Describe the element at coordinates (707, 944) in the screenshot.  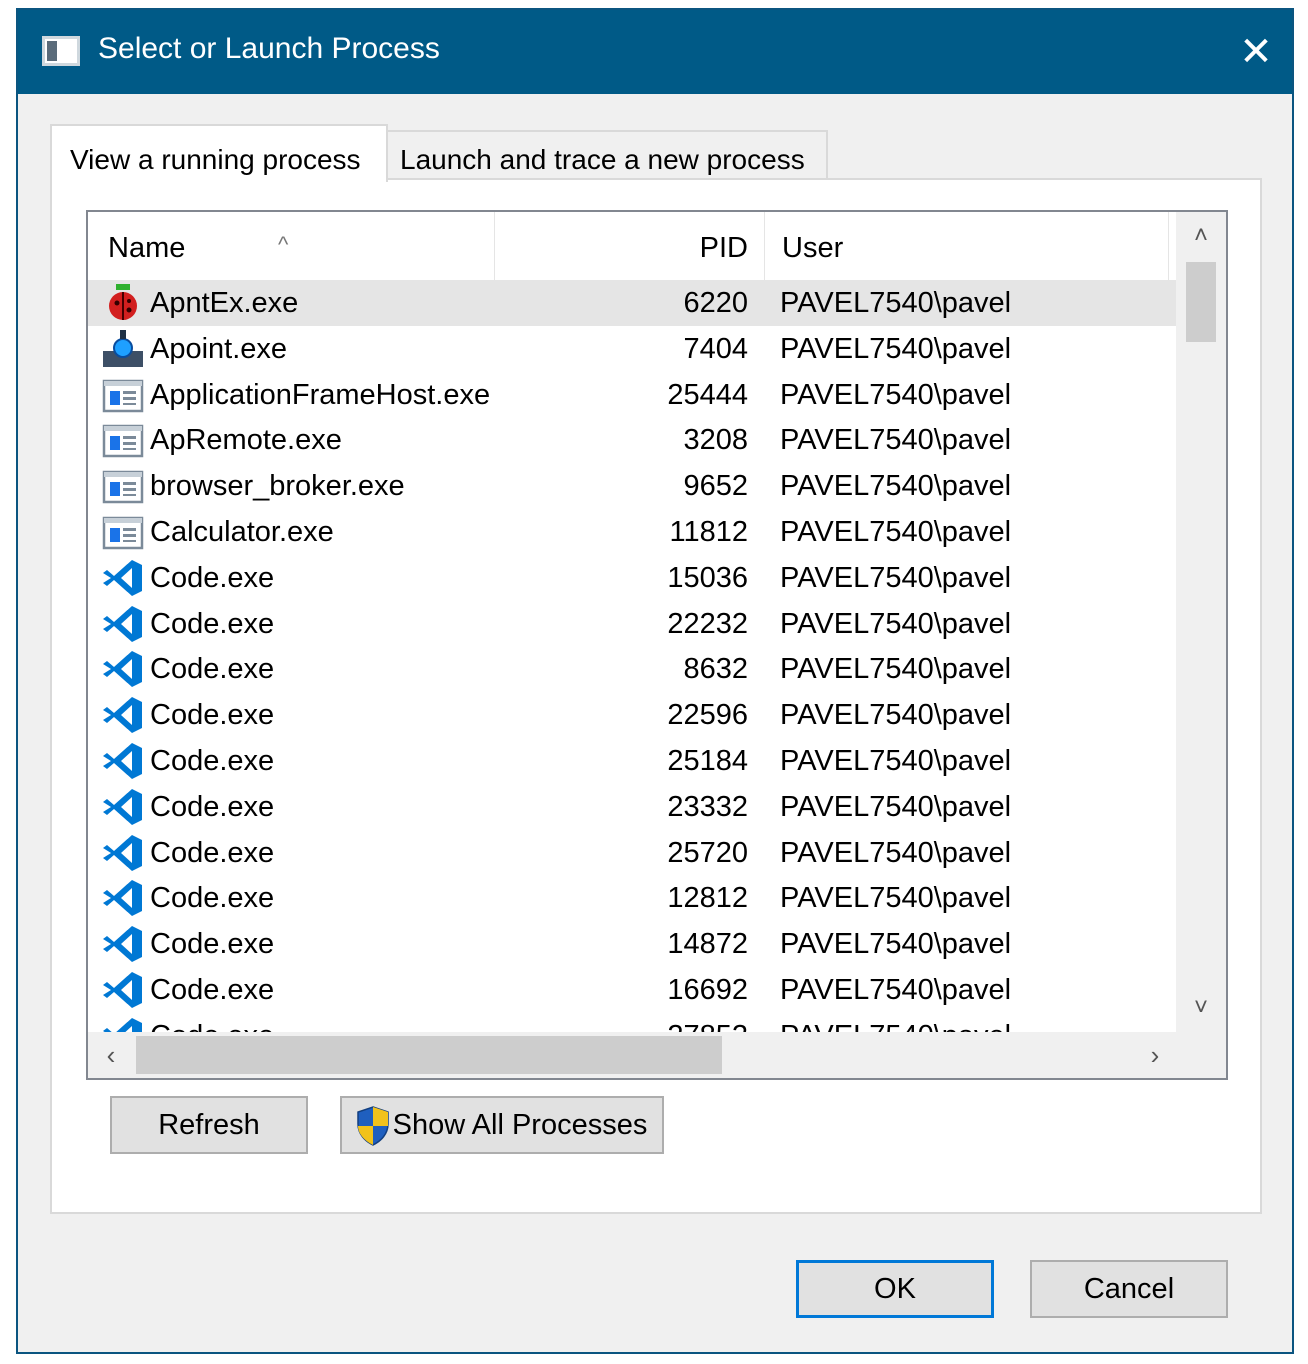
I see `process-pid: 14872` at that location.